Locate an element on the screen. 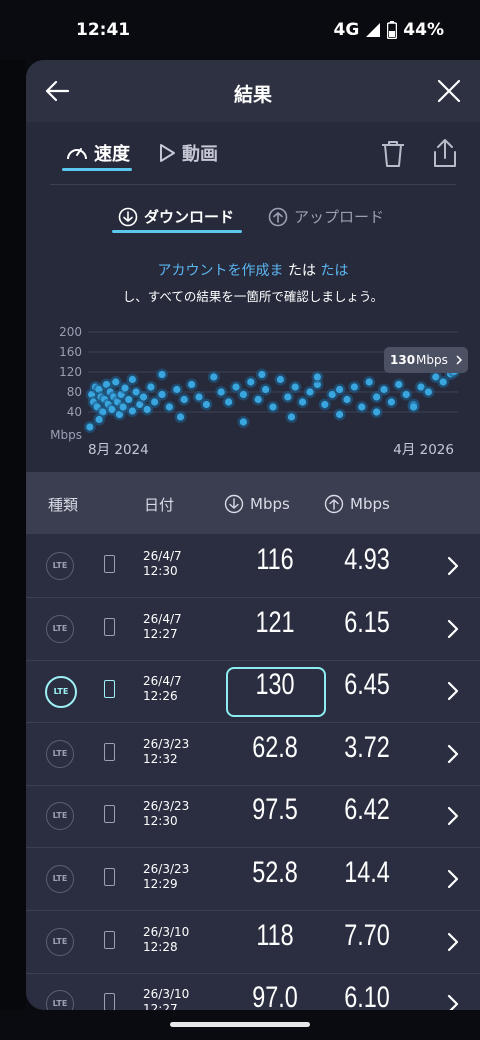  login-link: たは is located at coordinates (334, 271).